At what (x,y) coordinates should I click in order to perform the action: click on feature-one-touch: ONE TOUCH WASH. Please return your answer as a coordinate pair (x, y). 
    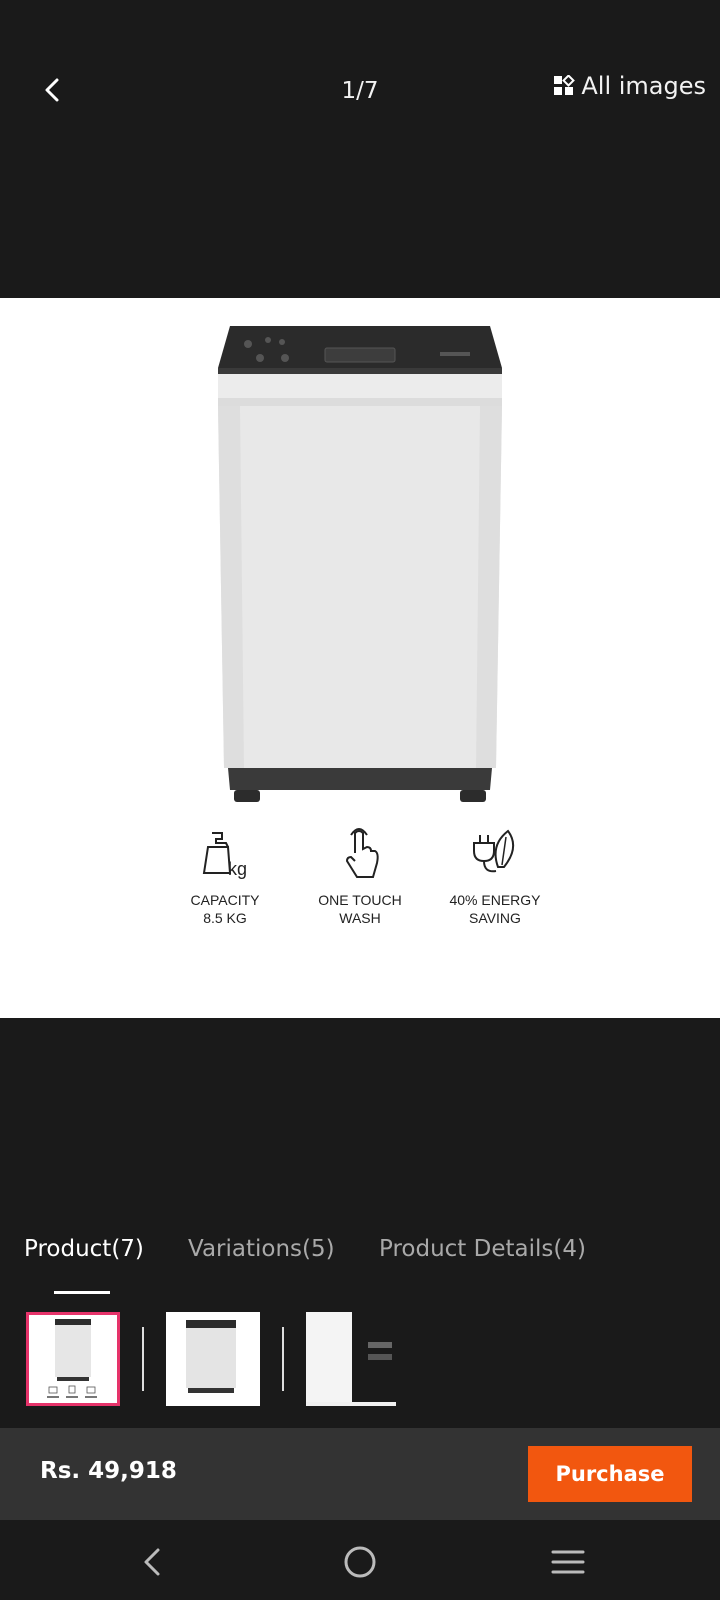
    Looking at the image, I should click on (360, 875).